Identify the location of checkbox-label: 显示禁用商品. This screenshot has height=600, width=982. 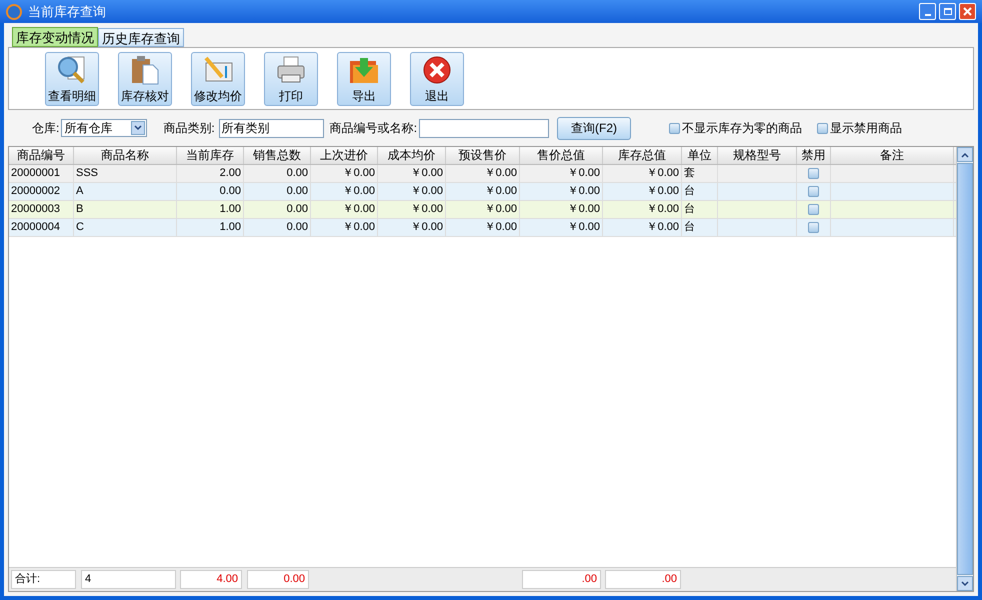
(866, 128).